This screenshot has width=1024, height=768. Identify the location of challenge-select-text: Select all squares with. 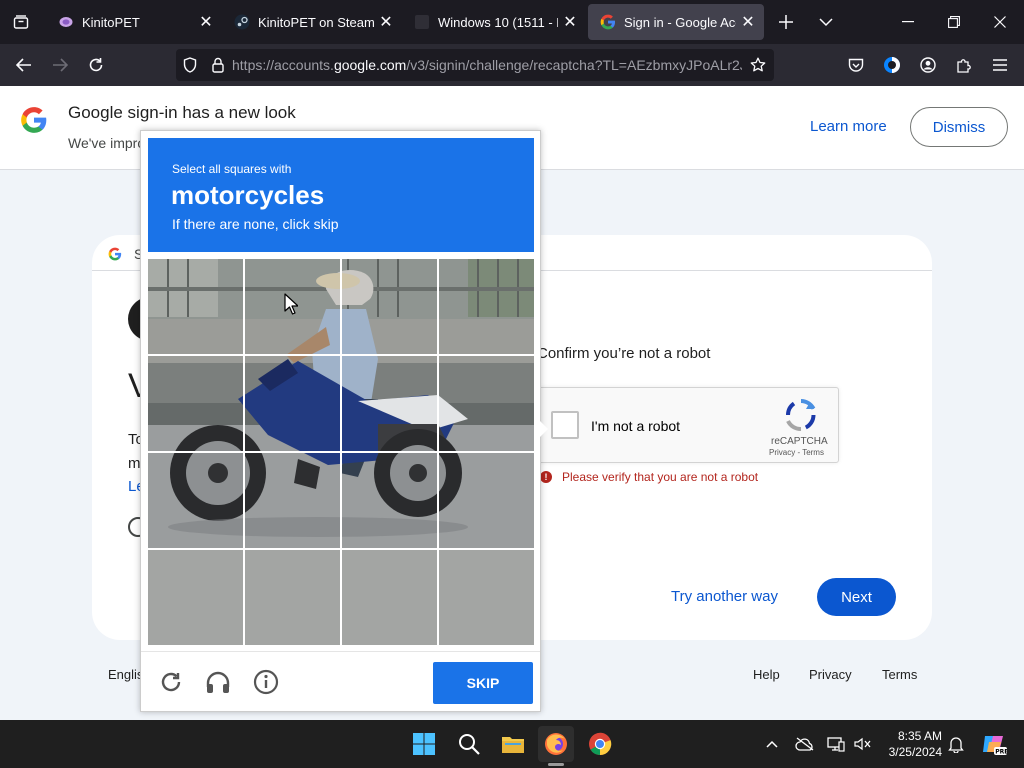
(232, 169).